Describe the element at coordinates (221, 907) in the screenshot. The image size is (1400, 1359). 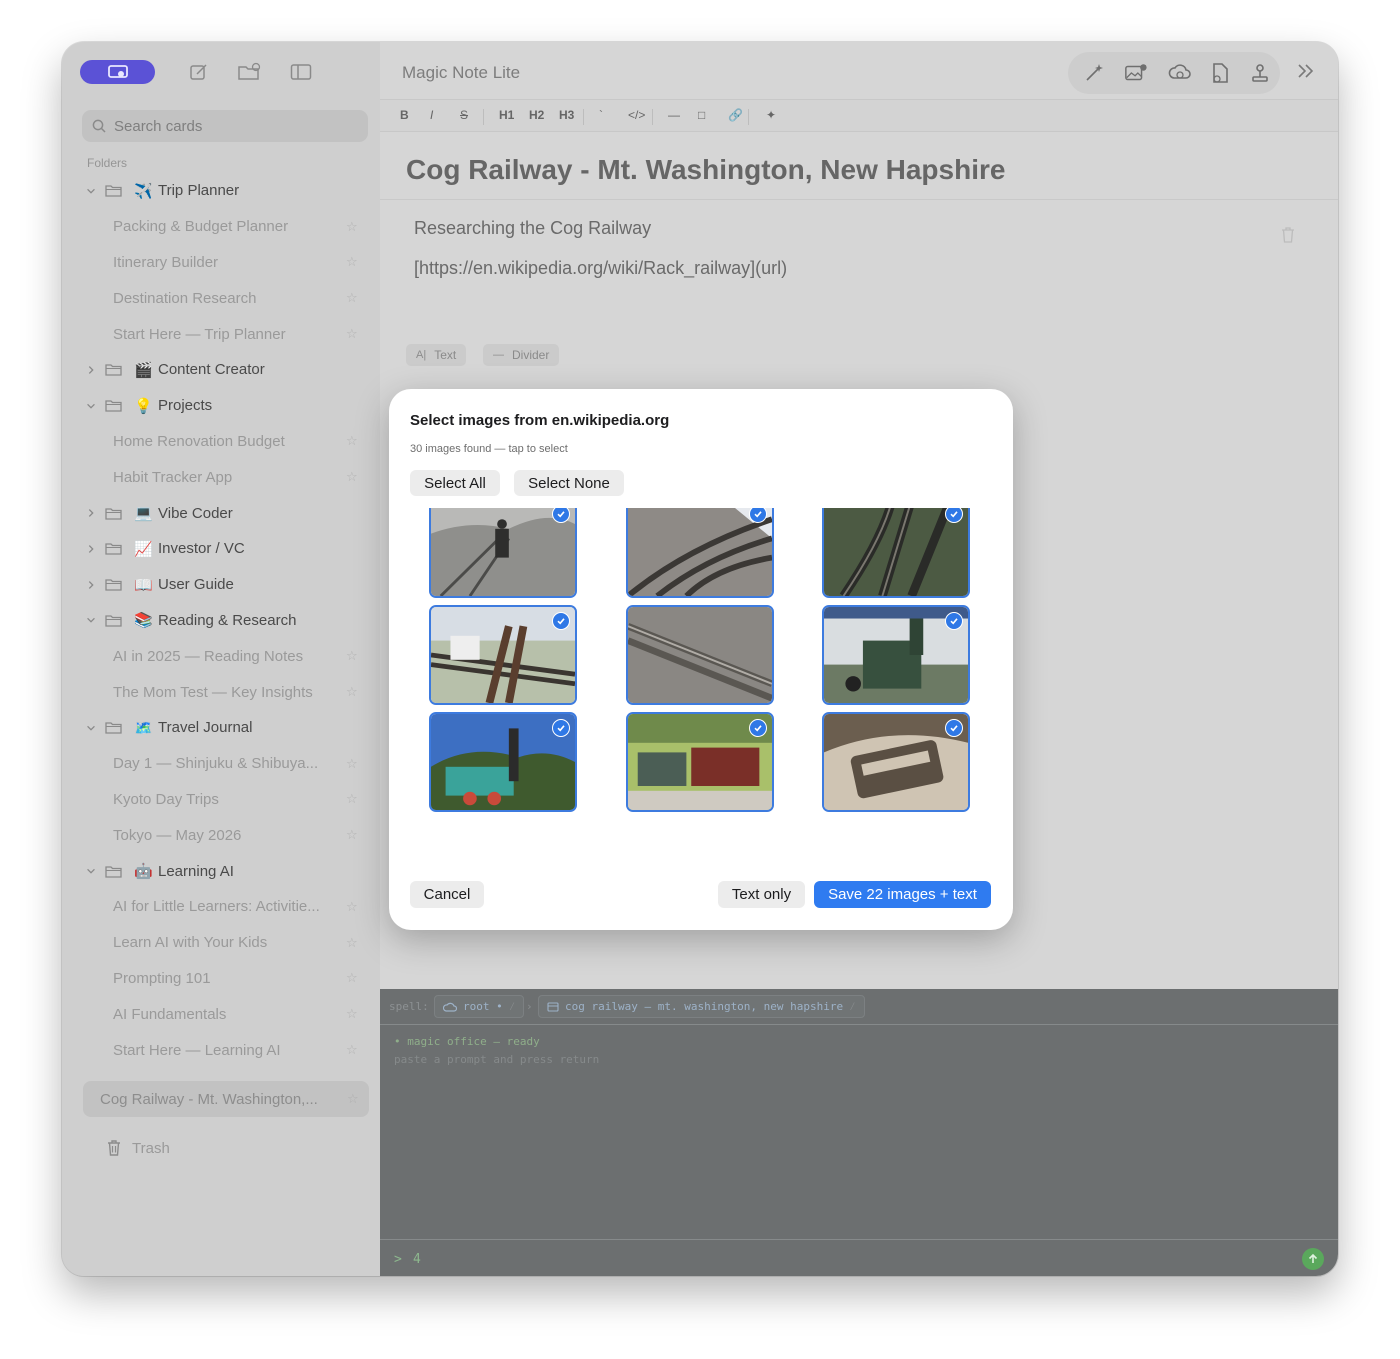
I see `note-item: AI for Little Learners: Activitie... ☆` at that location.